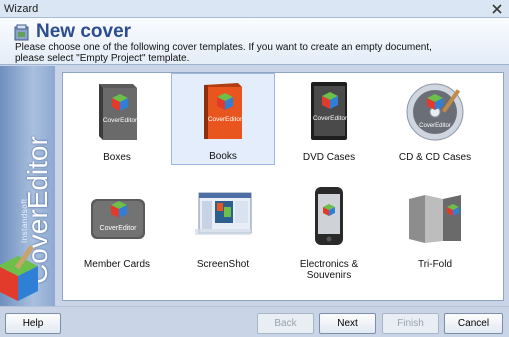 The height and width of the screenshot is (337, 509). I want to click on help-label: Help, so click(33, 323).